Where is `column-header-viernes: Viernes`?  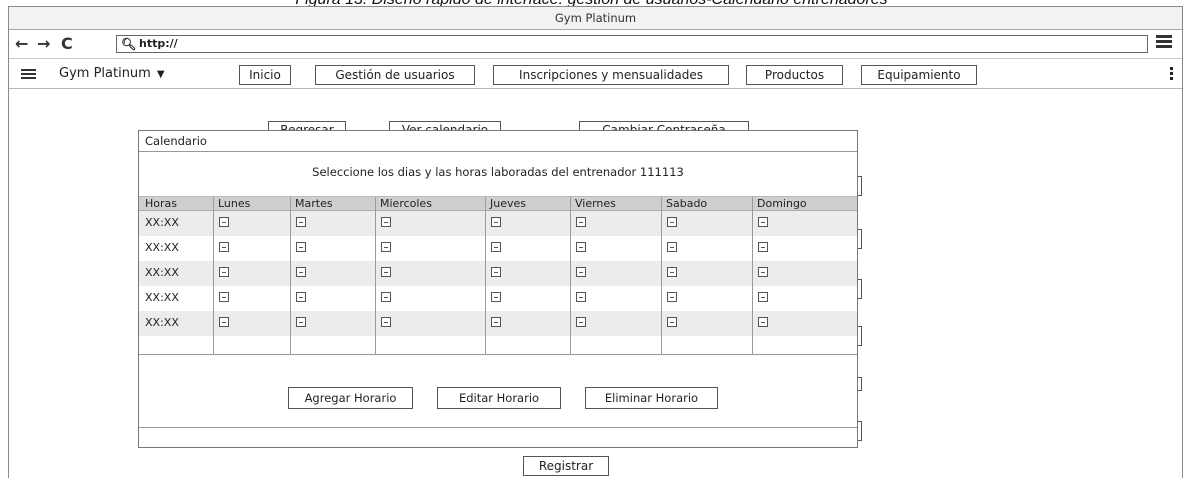 column-header-viernes: Viernes is located at coordinates (595, 203).